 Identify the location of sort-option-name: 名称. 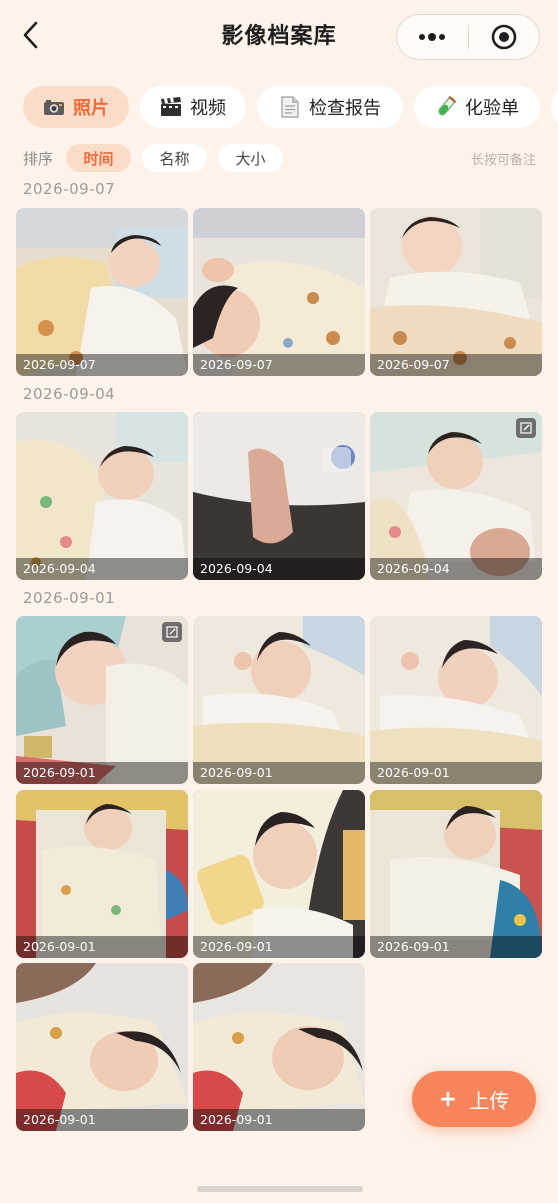
(174, 158).